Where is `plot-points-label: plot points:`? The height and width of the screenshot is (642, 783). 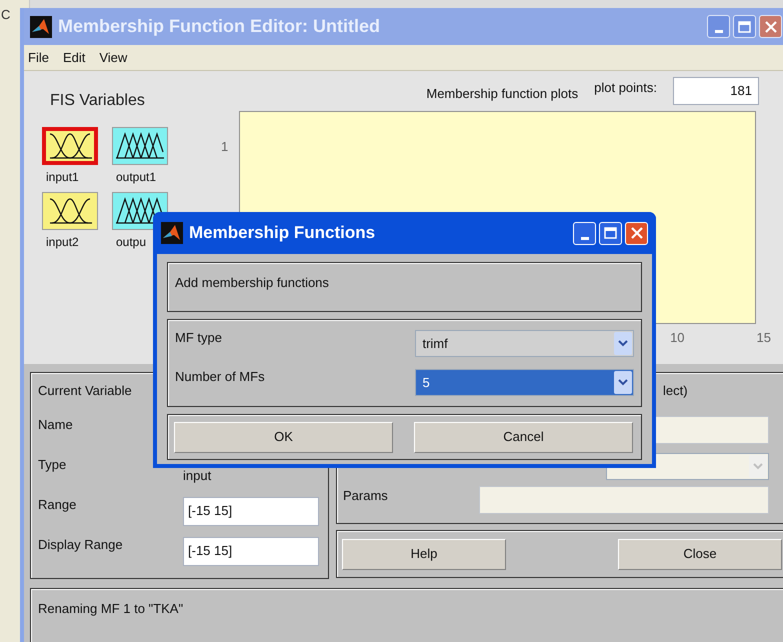 plot-points-label: plot points: is located at coordinates (625, 87).